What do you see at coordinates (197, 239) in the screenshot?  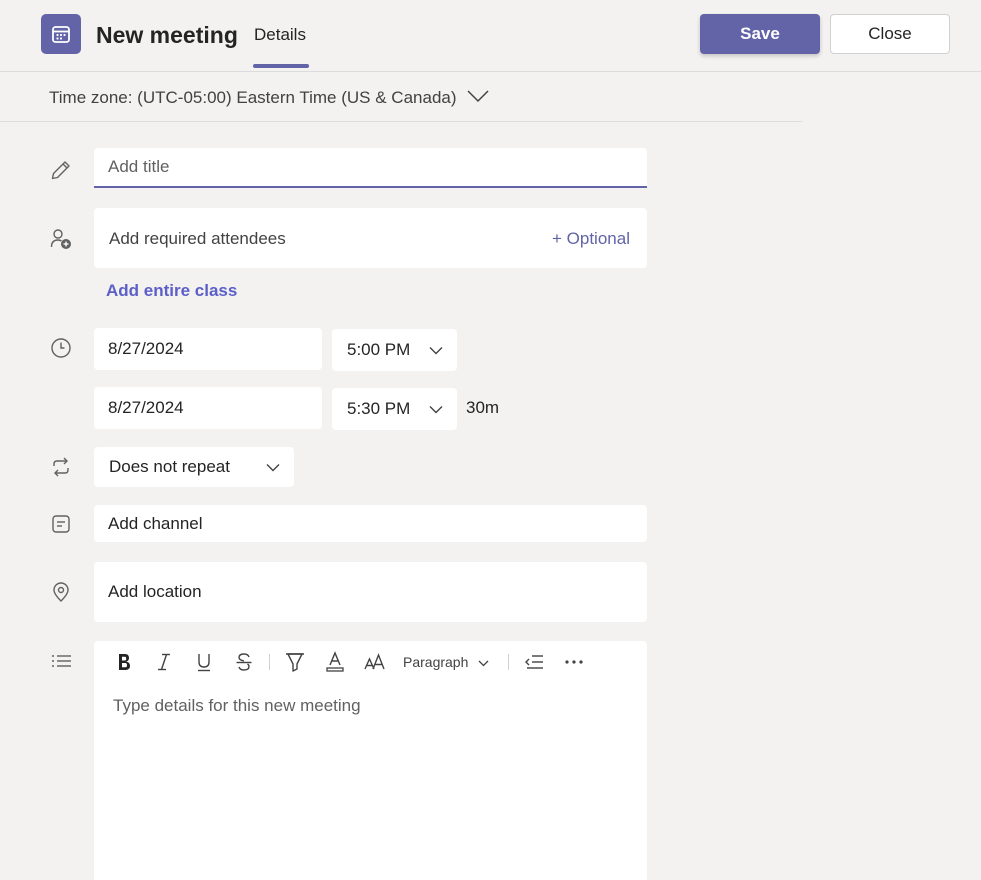 I see `attendees-placeholder: Add required attendees` at bounding box center [197, 239].